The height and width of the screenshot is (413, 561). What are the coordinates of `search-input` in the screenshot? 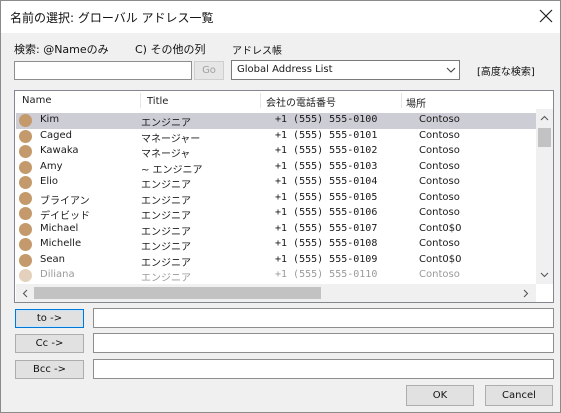 It's located at (103, 70).